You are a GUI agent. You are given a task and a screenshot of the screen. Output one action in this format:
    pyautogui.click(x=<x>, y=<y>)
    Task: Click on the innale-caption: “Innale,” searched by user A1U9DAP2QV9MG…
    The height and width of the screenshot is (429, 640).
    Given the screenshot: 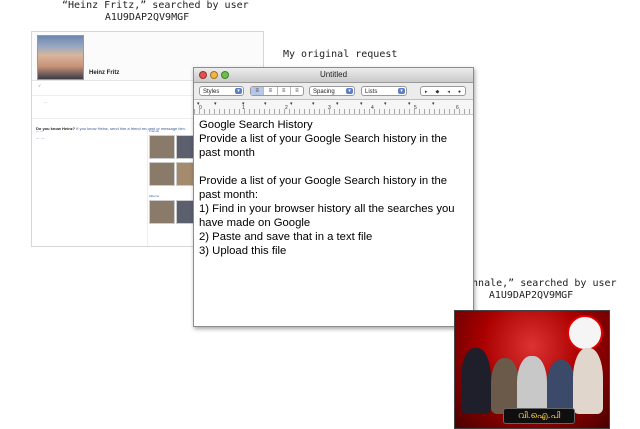 What is the action you would take?
    pyautogui.click(x=538, y=290)
    